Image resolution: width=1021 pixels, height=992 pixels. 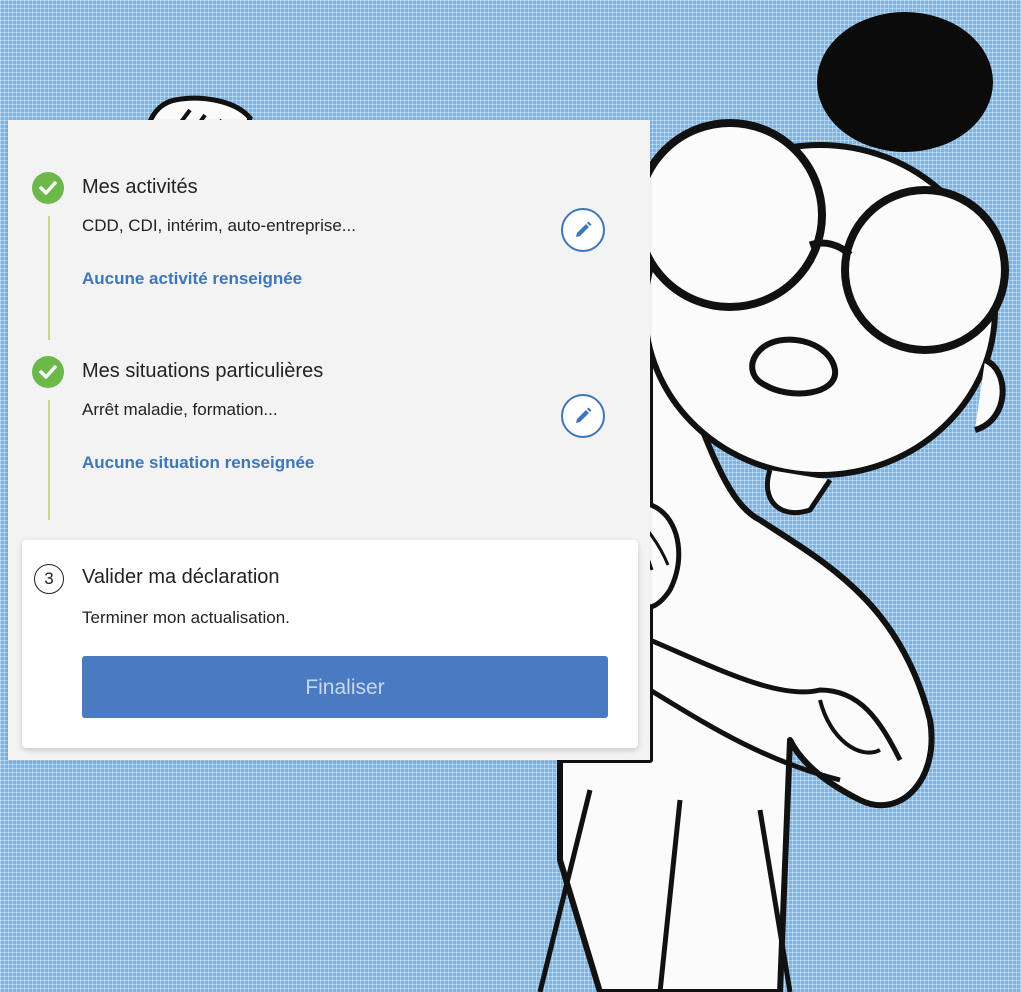 I want to click on finalize-button: Finaliser, so click(x=345, y=687).